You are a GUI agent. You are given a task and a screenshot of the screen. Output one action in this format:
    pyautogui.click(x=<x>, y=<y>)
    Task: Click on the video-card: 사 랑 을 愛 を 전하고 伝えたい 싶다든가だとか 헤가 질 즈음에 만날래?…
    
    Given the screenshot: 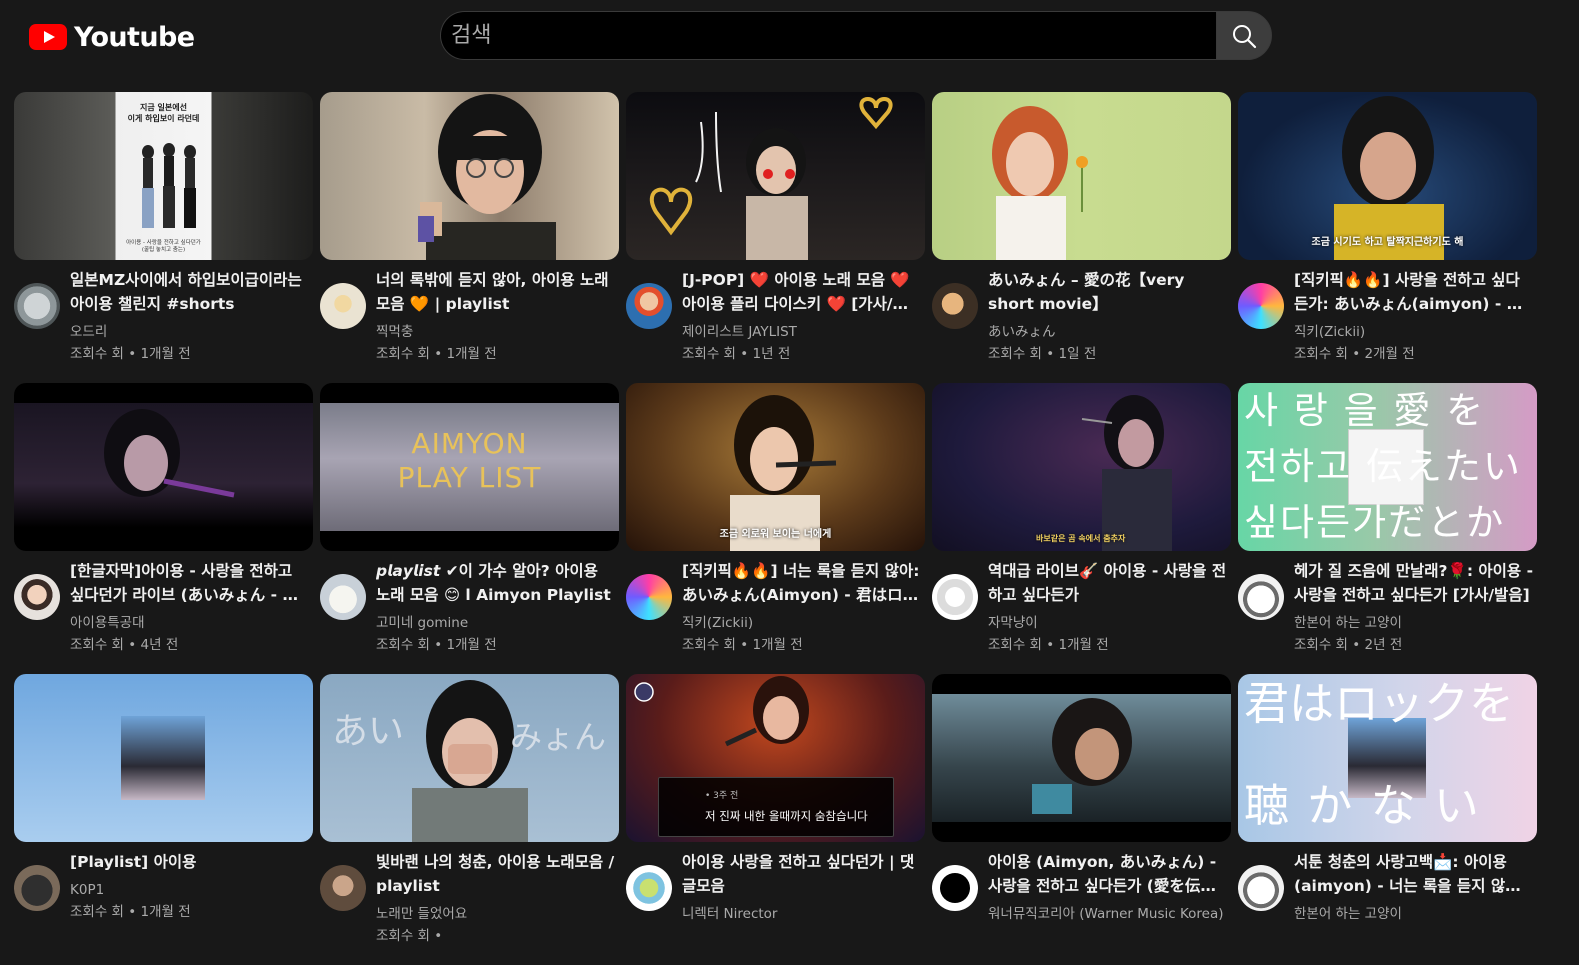 What is the action you would take?
    pyautogui.click(x=1387, y=528)
    